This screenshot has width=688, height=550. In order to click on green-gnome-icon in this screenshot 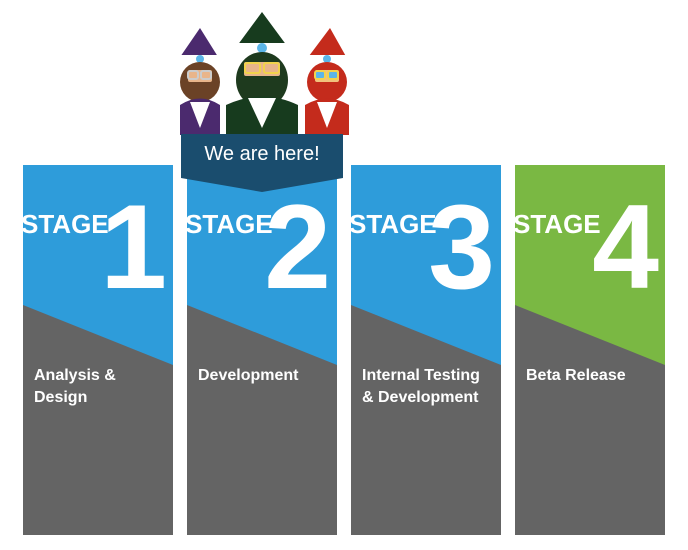, I will do `click(262, 73)`.